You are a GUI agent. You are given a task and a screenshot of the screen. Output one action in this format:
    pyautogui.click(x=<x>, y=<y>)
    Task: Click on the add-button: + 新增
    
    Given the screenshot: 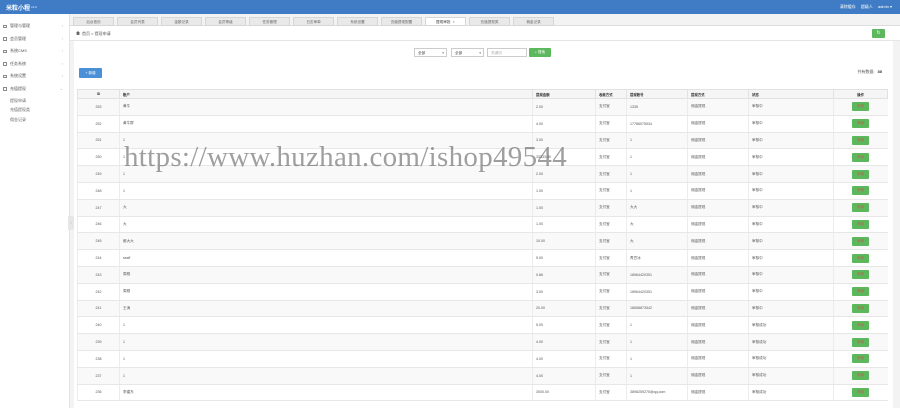 What is the action you would take?
    pyautogui.click(x=90, y=73)
    